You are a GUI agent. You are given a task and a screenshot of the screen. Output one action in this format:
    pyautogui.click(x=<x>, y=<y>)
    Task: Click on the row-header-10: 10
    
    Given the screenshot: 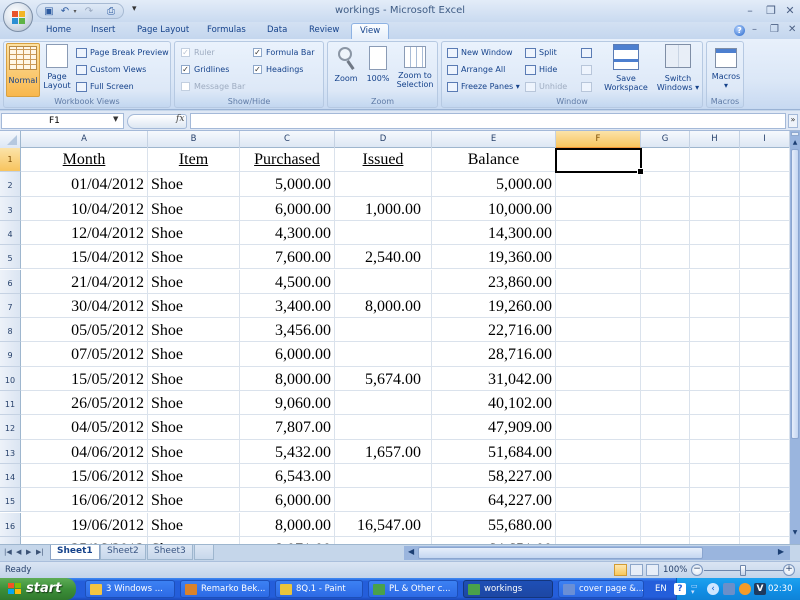 What is the action you would take?
    pyautogui.click(x=10, y=378)
    